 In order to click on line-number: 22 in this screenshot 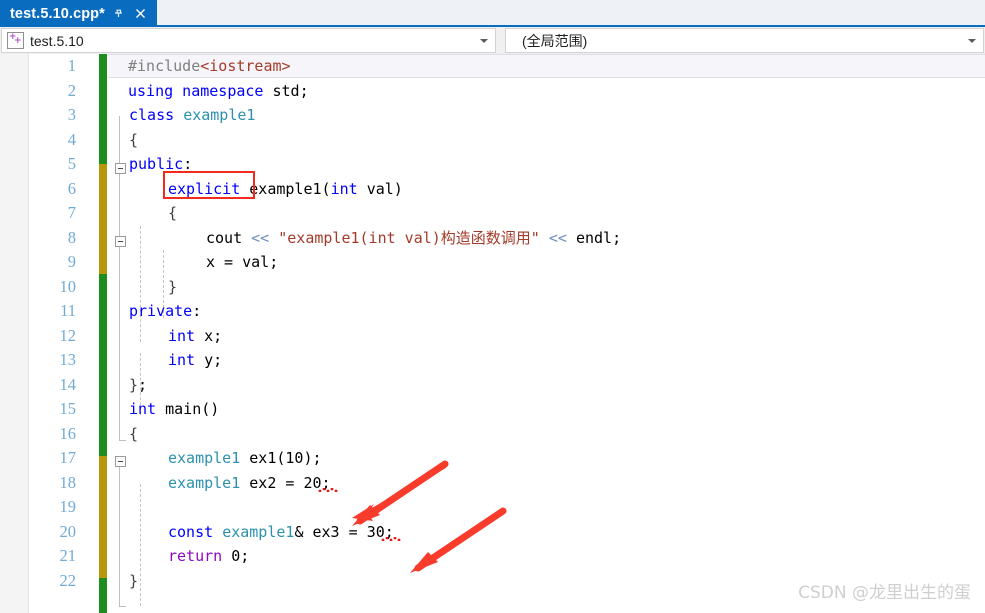, I will do `click(68, 580)`.